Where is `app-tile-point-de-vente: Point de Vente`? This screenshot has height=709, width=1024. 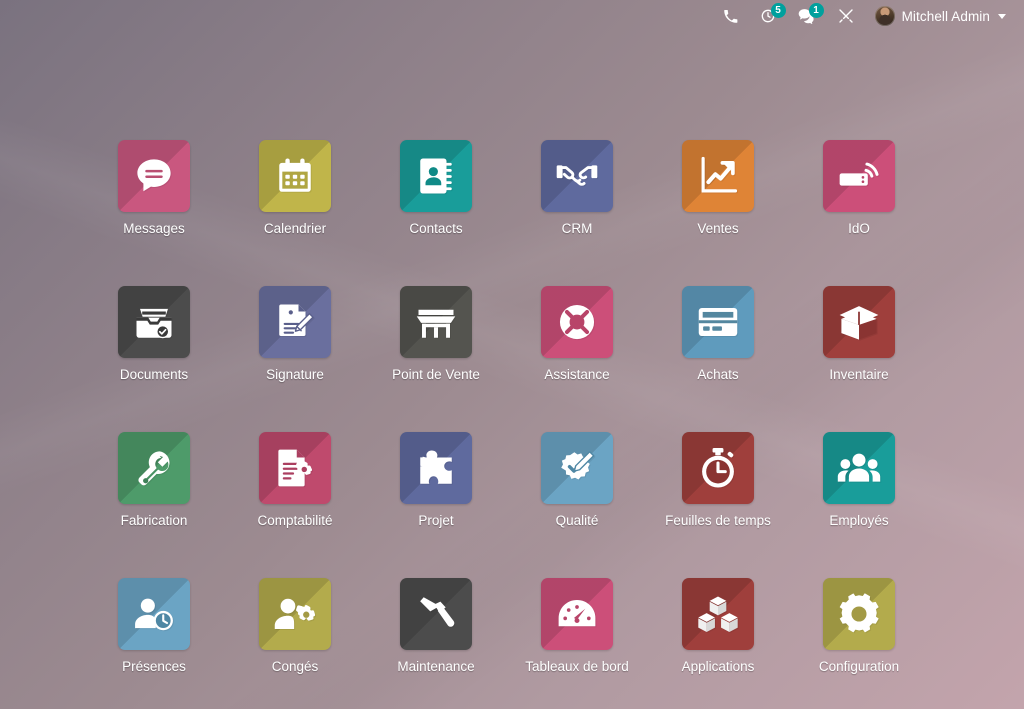 app-tile-point-de-vente: Point de Vente is located at coordinates (436, 334).